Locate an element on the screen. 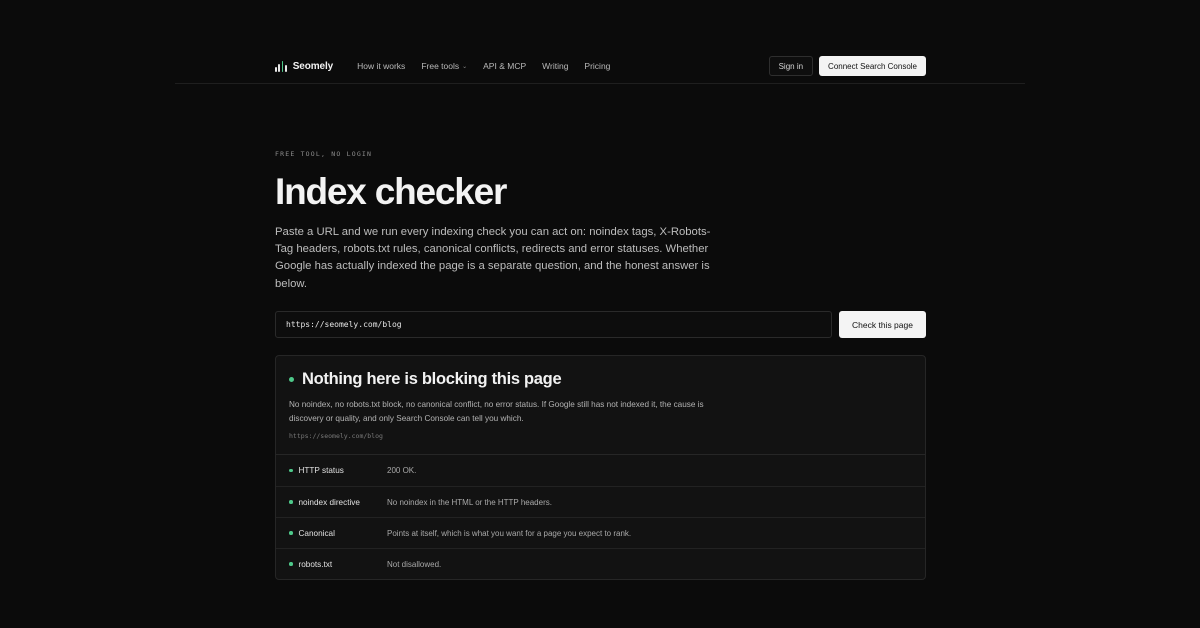 This screenshot has height=628, width=1200. check-row-http-status: HTTP status 200 OK. is located at coordinates (600, 470).